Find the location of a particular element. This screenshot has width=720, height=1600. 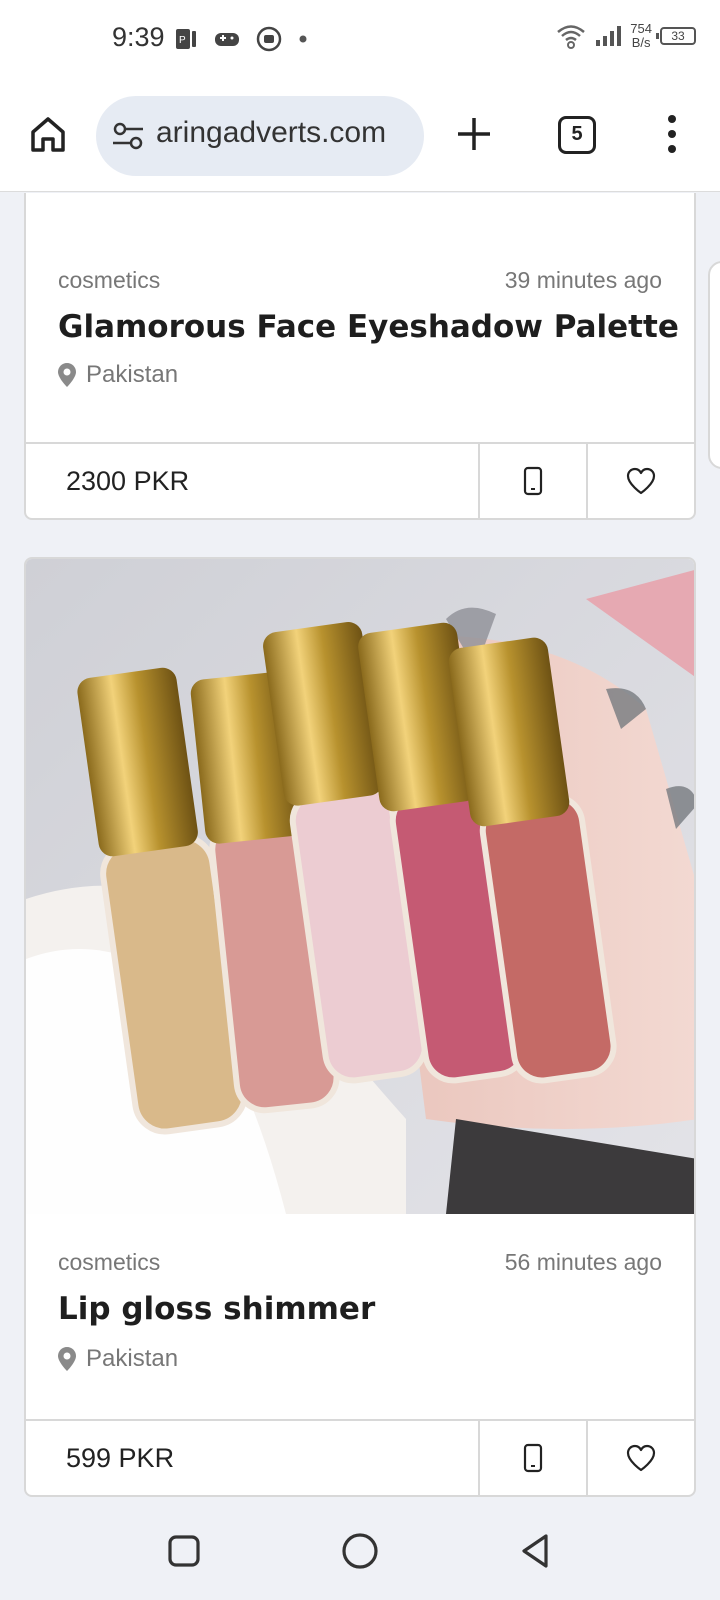

signal-icon is located at coordinates (609, 36).